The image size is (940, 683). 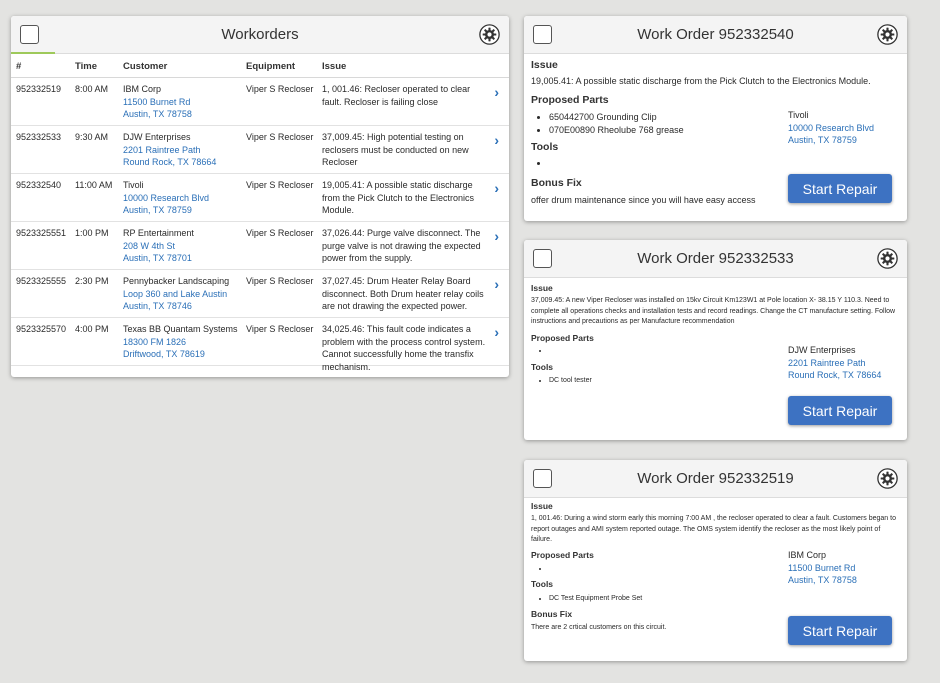 I want to click on address-line-1: Loop 360 and Lake Austin, so click(x=184, y=294).